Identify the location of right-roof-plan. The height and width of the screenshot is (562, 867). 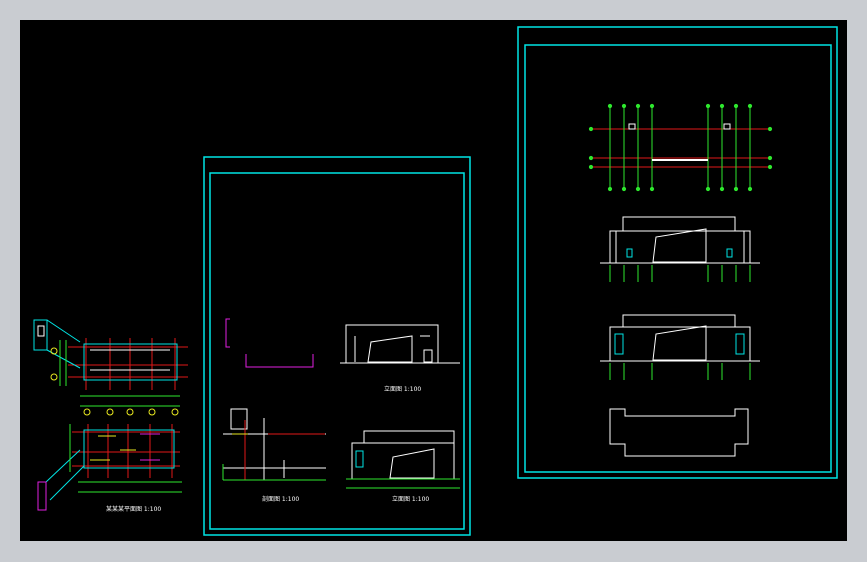
(679, 432).